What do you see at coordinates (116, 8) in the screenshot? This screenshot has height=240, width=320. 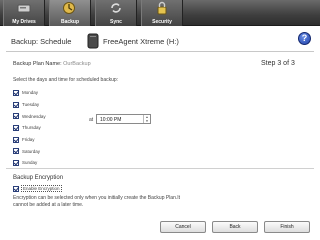 I see `sync-icon` at bounding box center [116, 8].